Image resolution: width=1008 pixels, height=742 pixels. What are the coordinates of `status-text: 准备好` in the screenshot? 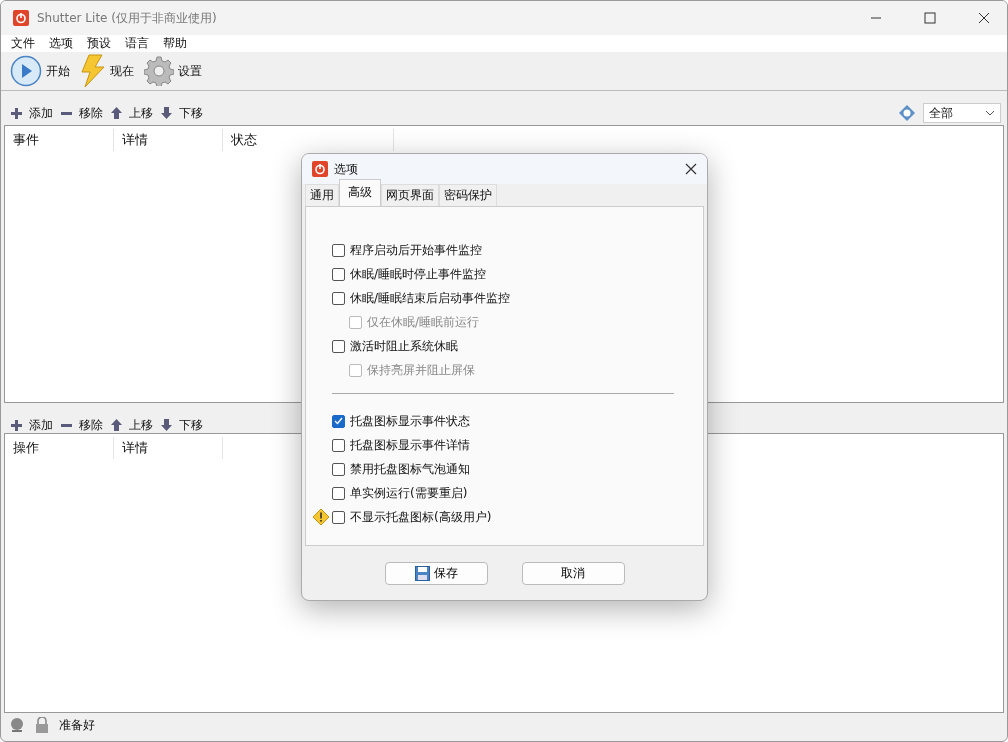 It's located at (77, 725).